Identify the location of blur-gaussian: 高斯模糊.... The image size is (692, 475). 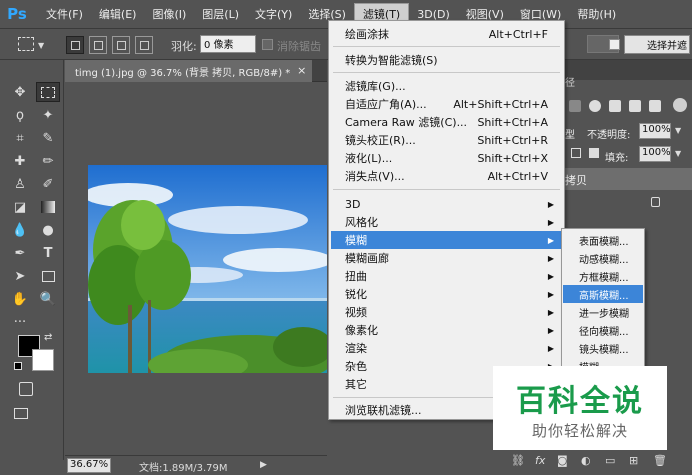
(603, 294).